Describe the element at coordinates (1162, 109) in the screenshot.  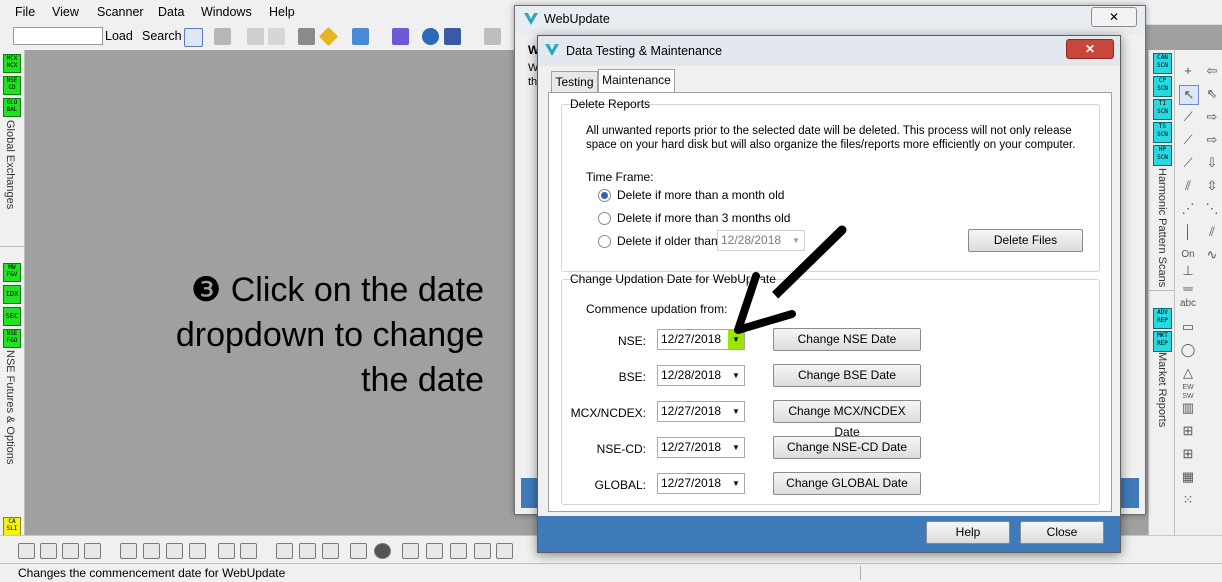
I see `ti-scn-button: TI SCN` at that location.